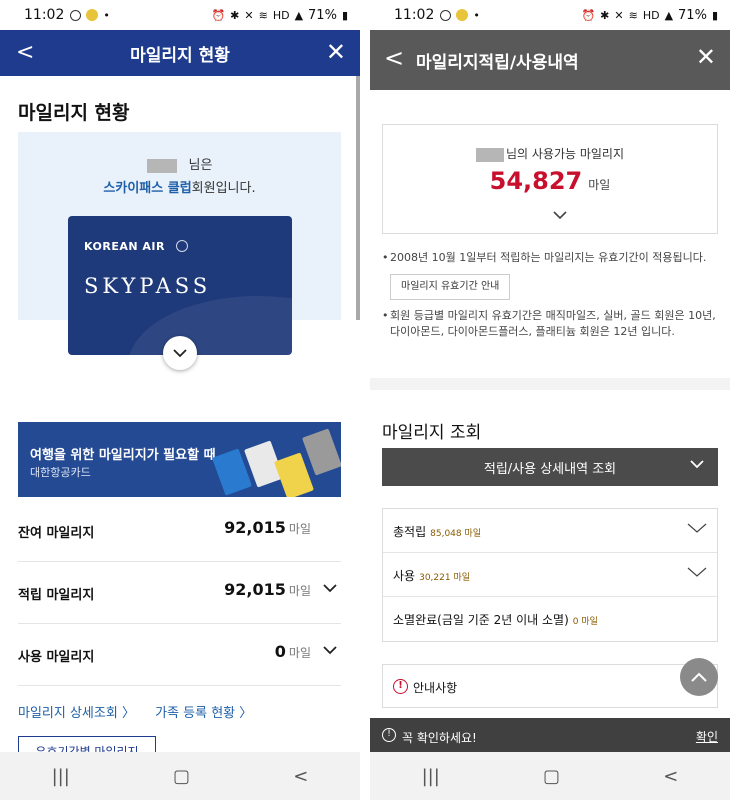 The image size is (730, 800). I want to click on header-title: 마일리지적립/사용내역, so click(497, 63).